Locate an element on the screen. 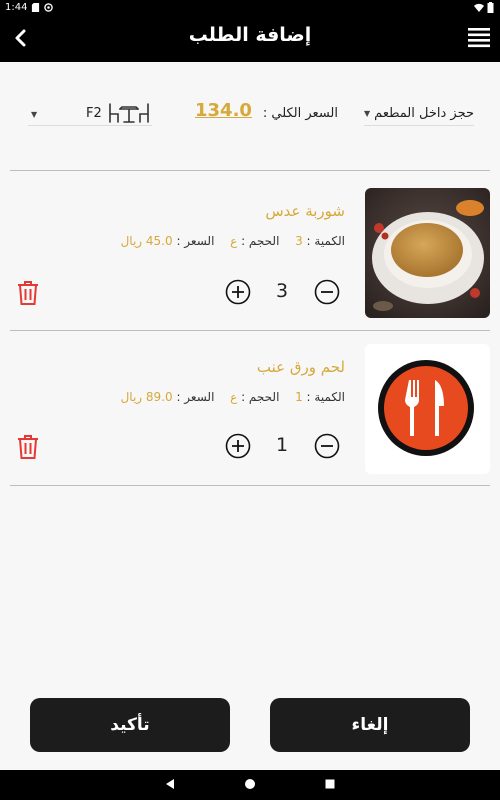  quantity-counter: 1 is located at coordinates (282, 445).